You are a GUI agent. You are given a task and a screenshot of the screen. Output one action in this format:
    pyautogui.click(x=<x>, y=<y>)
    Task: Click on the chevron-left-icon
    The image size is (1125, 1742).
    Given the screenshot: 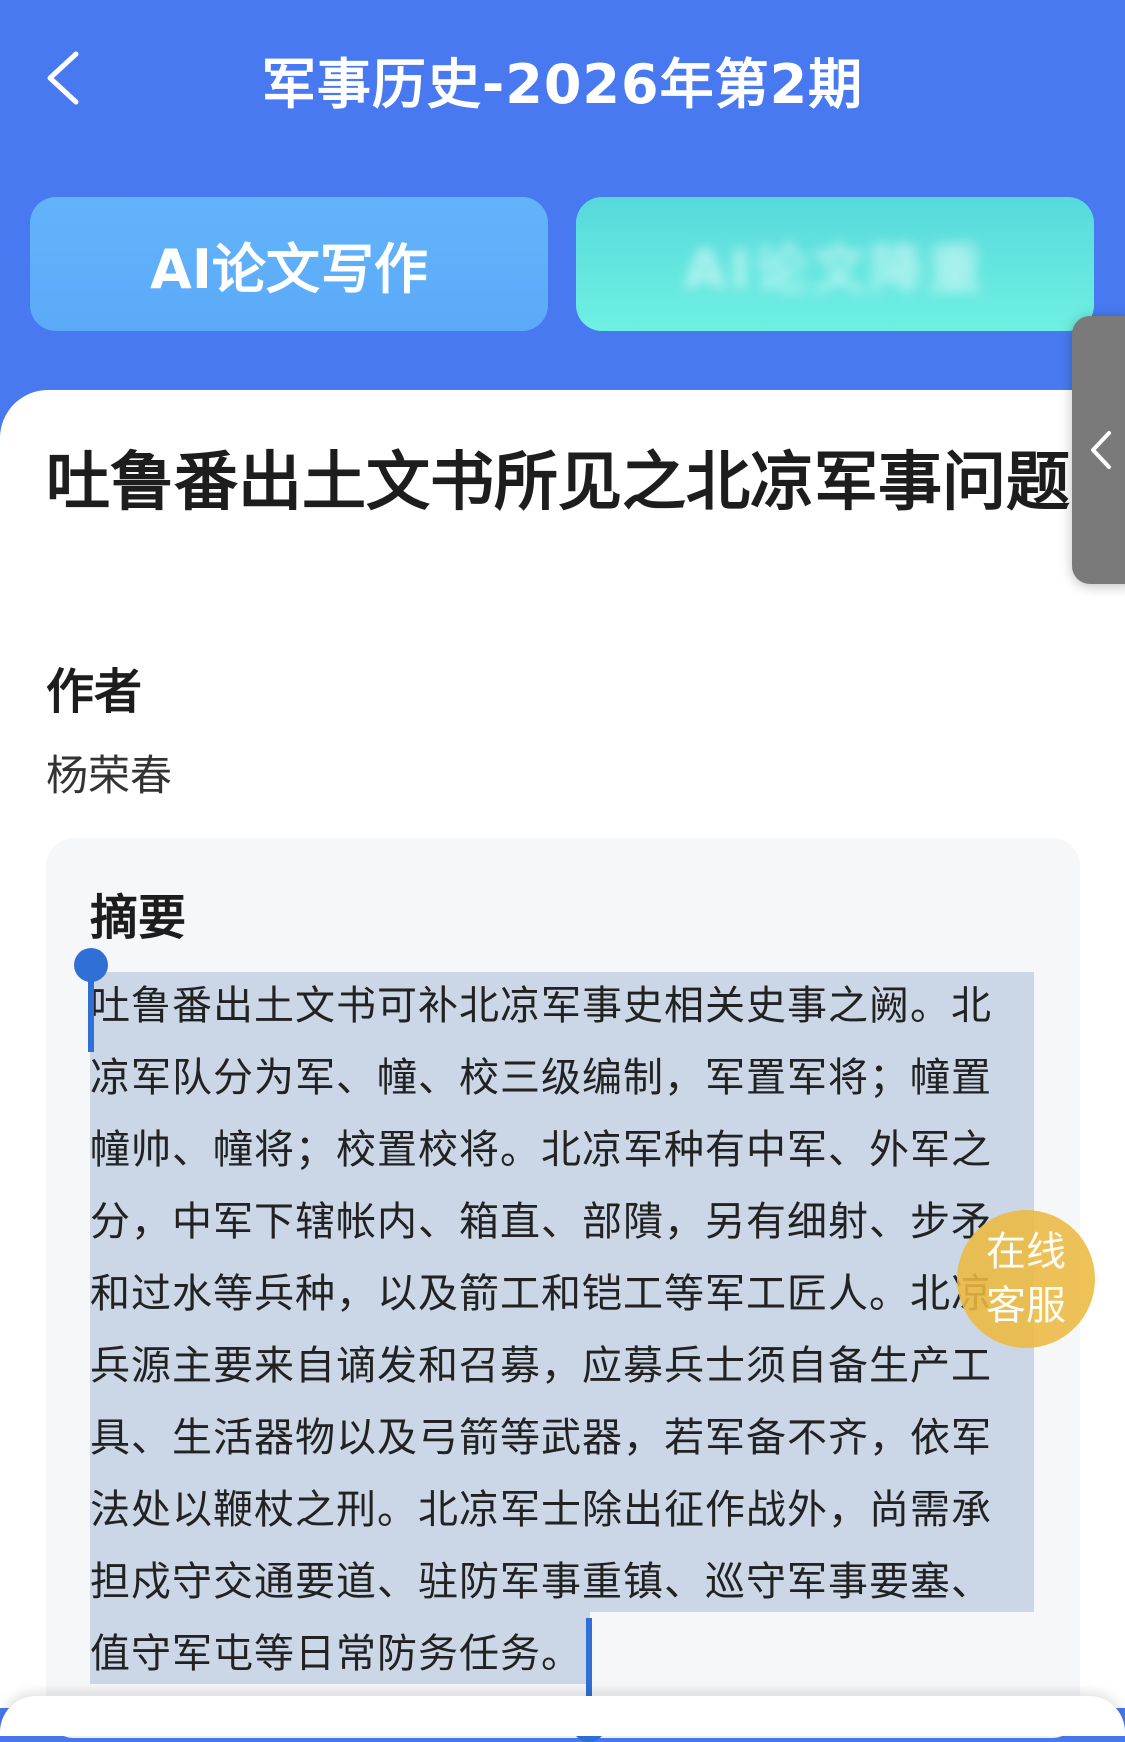 What is the action you would take?
    pyautogui.click(x=1101, y=450)
    